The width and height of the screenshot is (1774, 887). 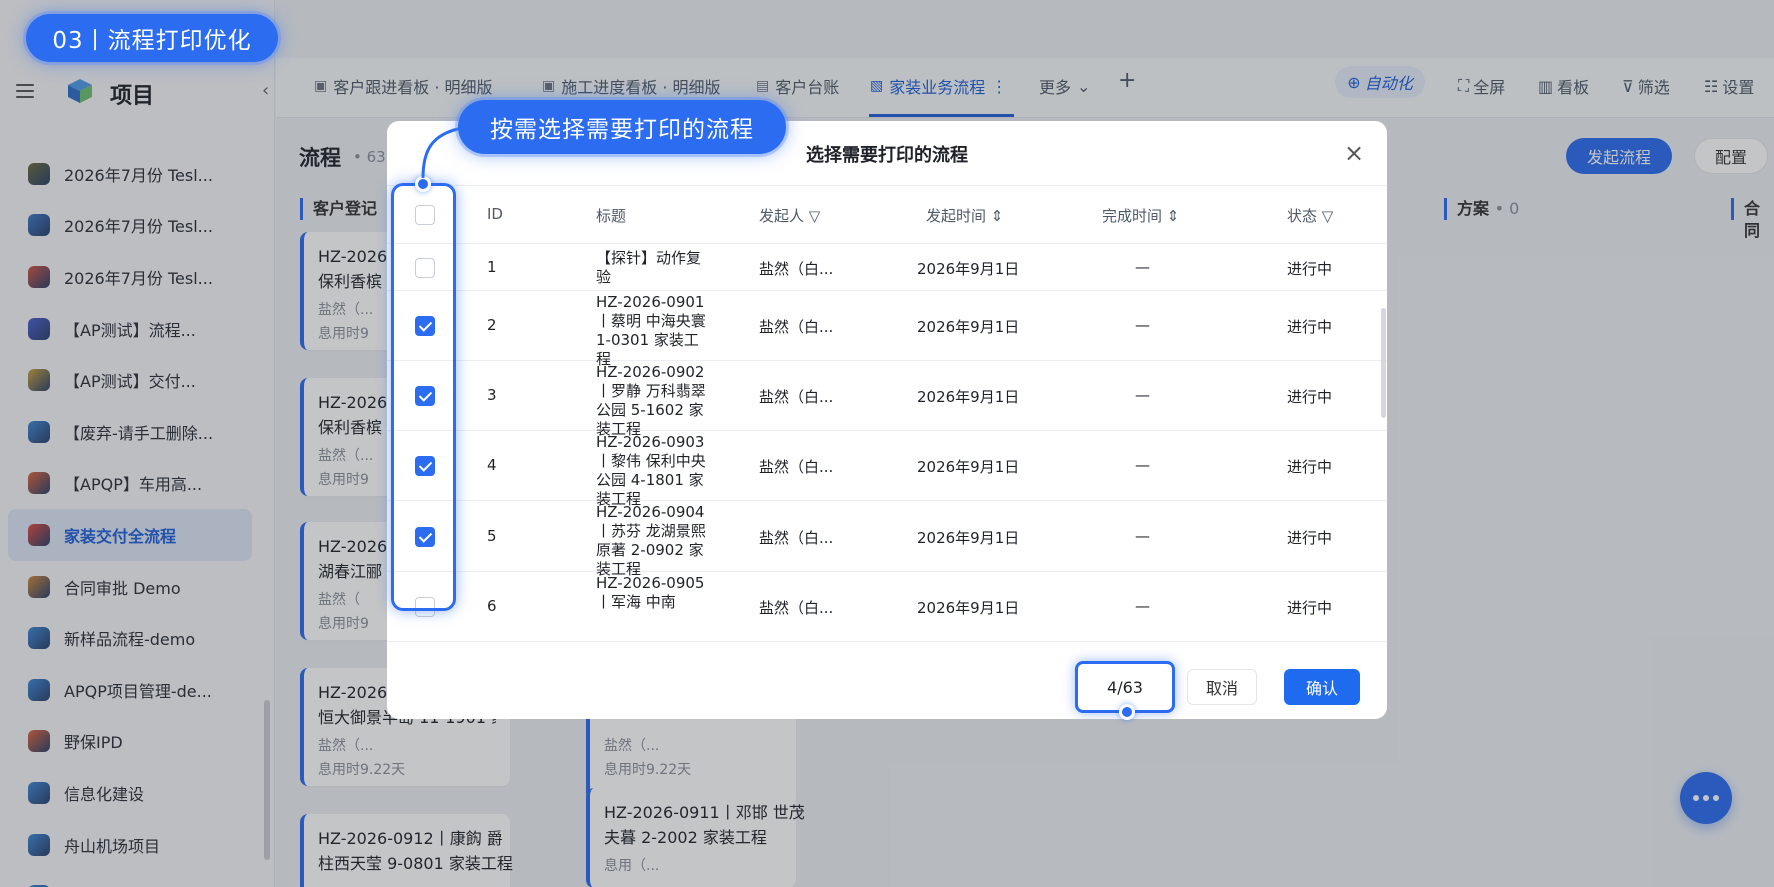 I want to click on cell-id: 3, so click(x=492, y=395).